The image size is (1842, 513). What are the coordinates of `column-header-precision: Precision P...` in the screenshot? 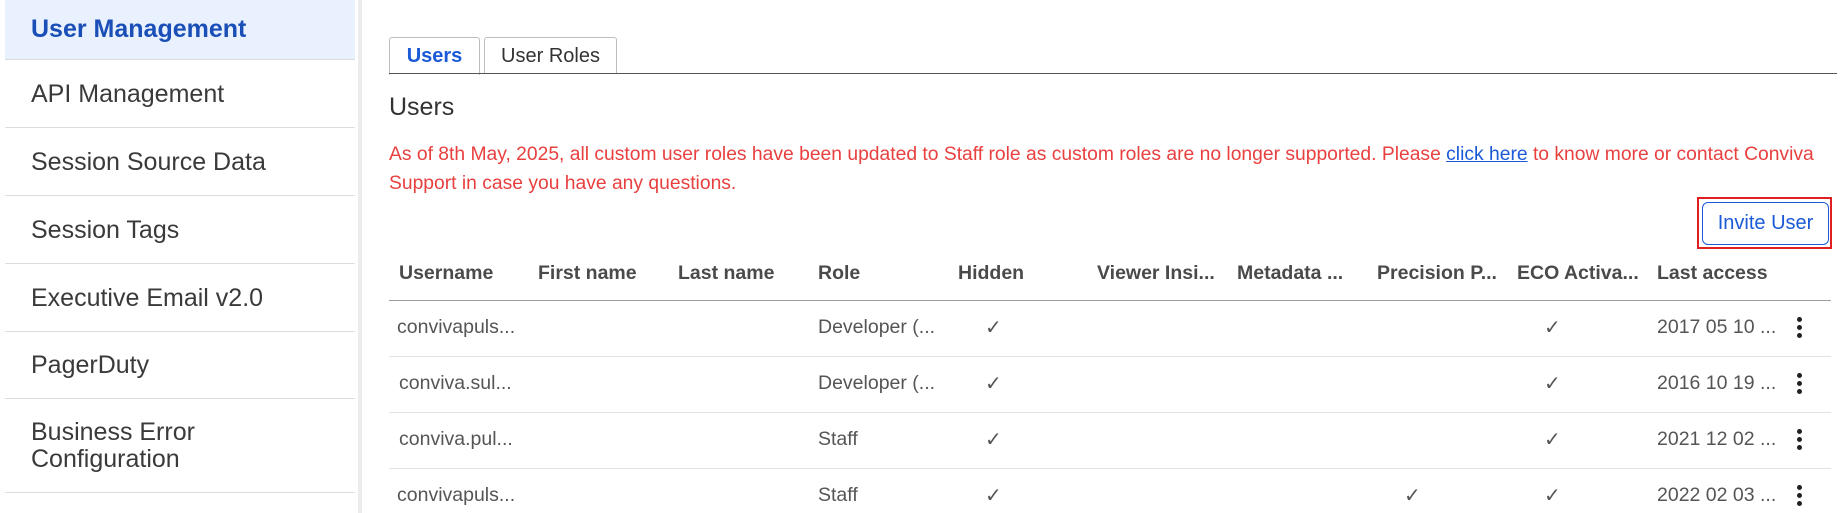 It's located at (1437, 273).